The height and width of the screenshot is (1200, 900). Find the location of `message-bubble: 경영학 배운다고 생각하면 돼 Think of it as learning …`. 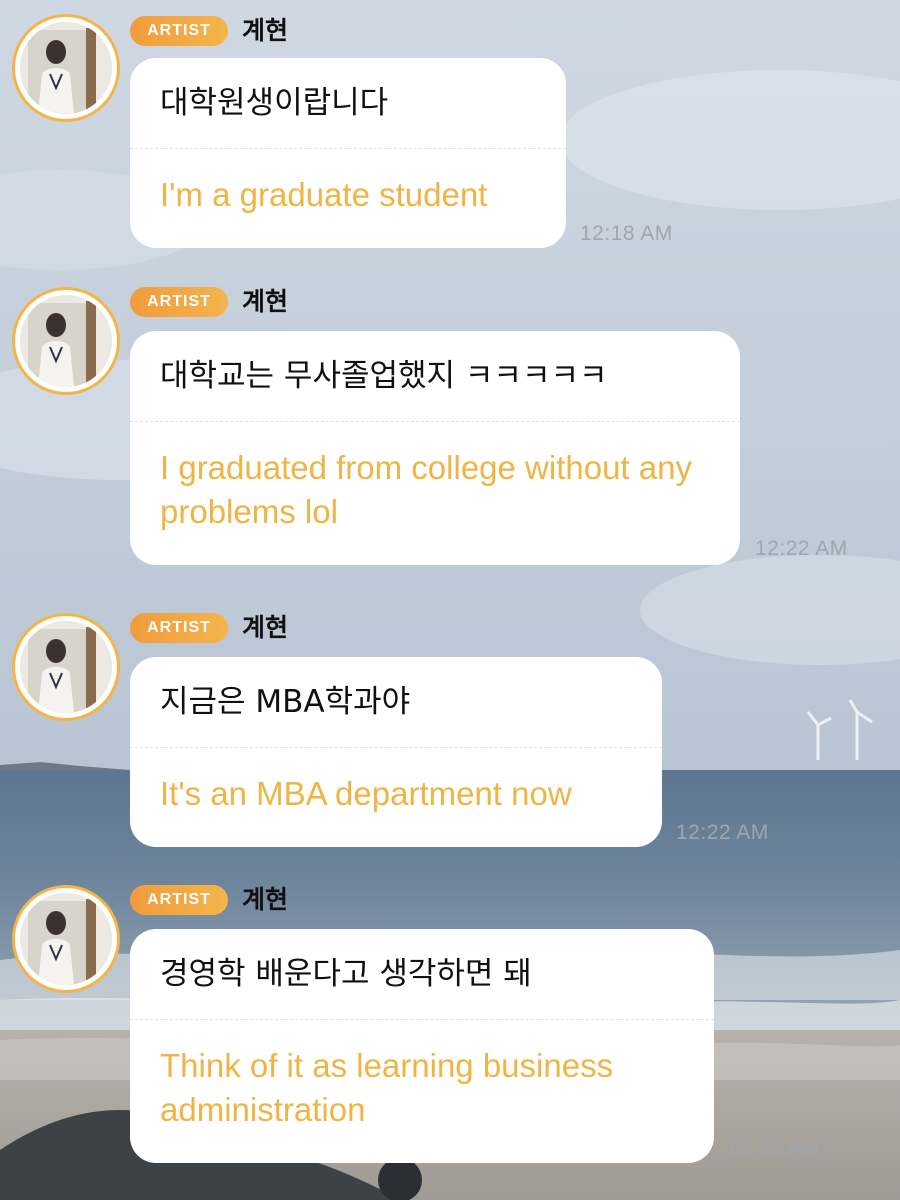

message-bubble: 경영학 배운다고 생각하면 돼 Think of it as learning … is located at coordinates (422, 1046).